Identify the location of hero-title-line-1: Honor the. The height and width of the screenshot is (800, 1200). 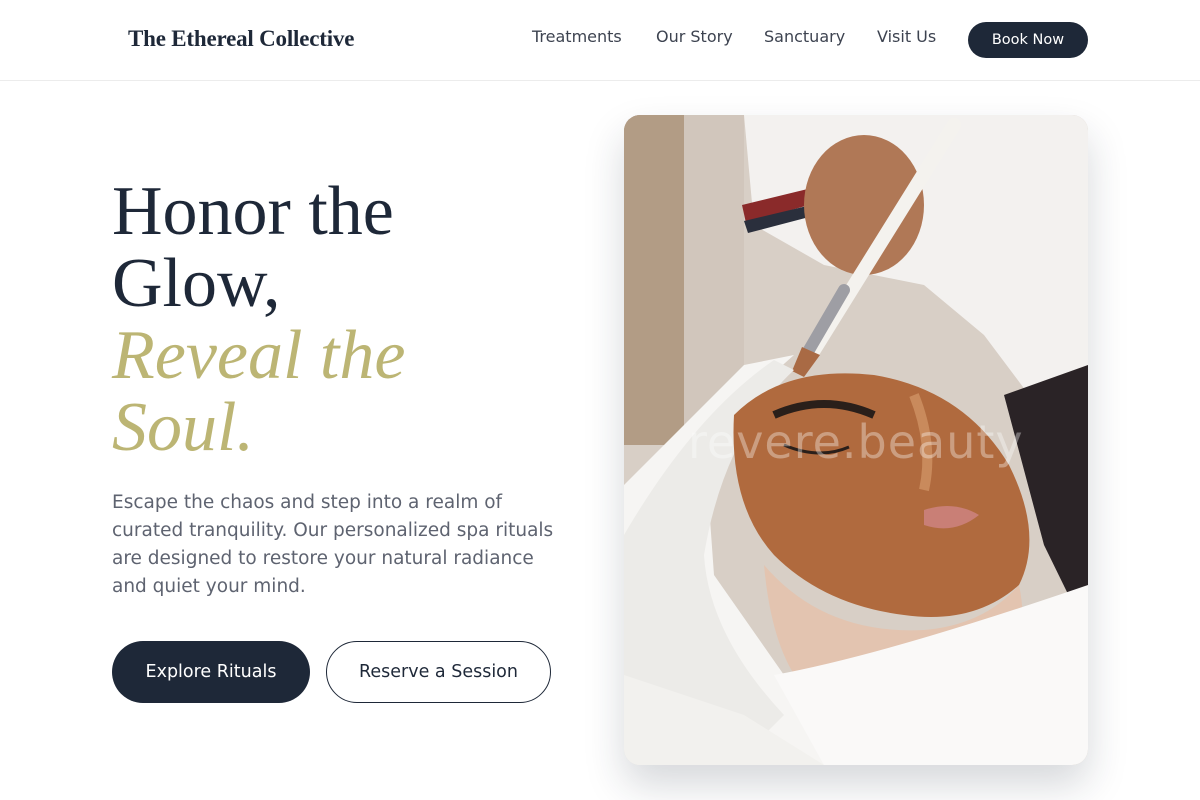
(253, 211).